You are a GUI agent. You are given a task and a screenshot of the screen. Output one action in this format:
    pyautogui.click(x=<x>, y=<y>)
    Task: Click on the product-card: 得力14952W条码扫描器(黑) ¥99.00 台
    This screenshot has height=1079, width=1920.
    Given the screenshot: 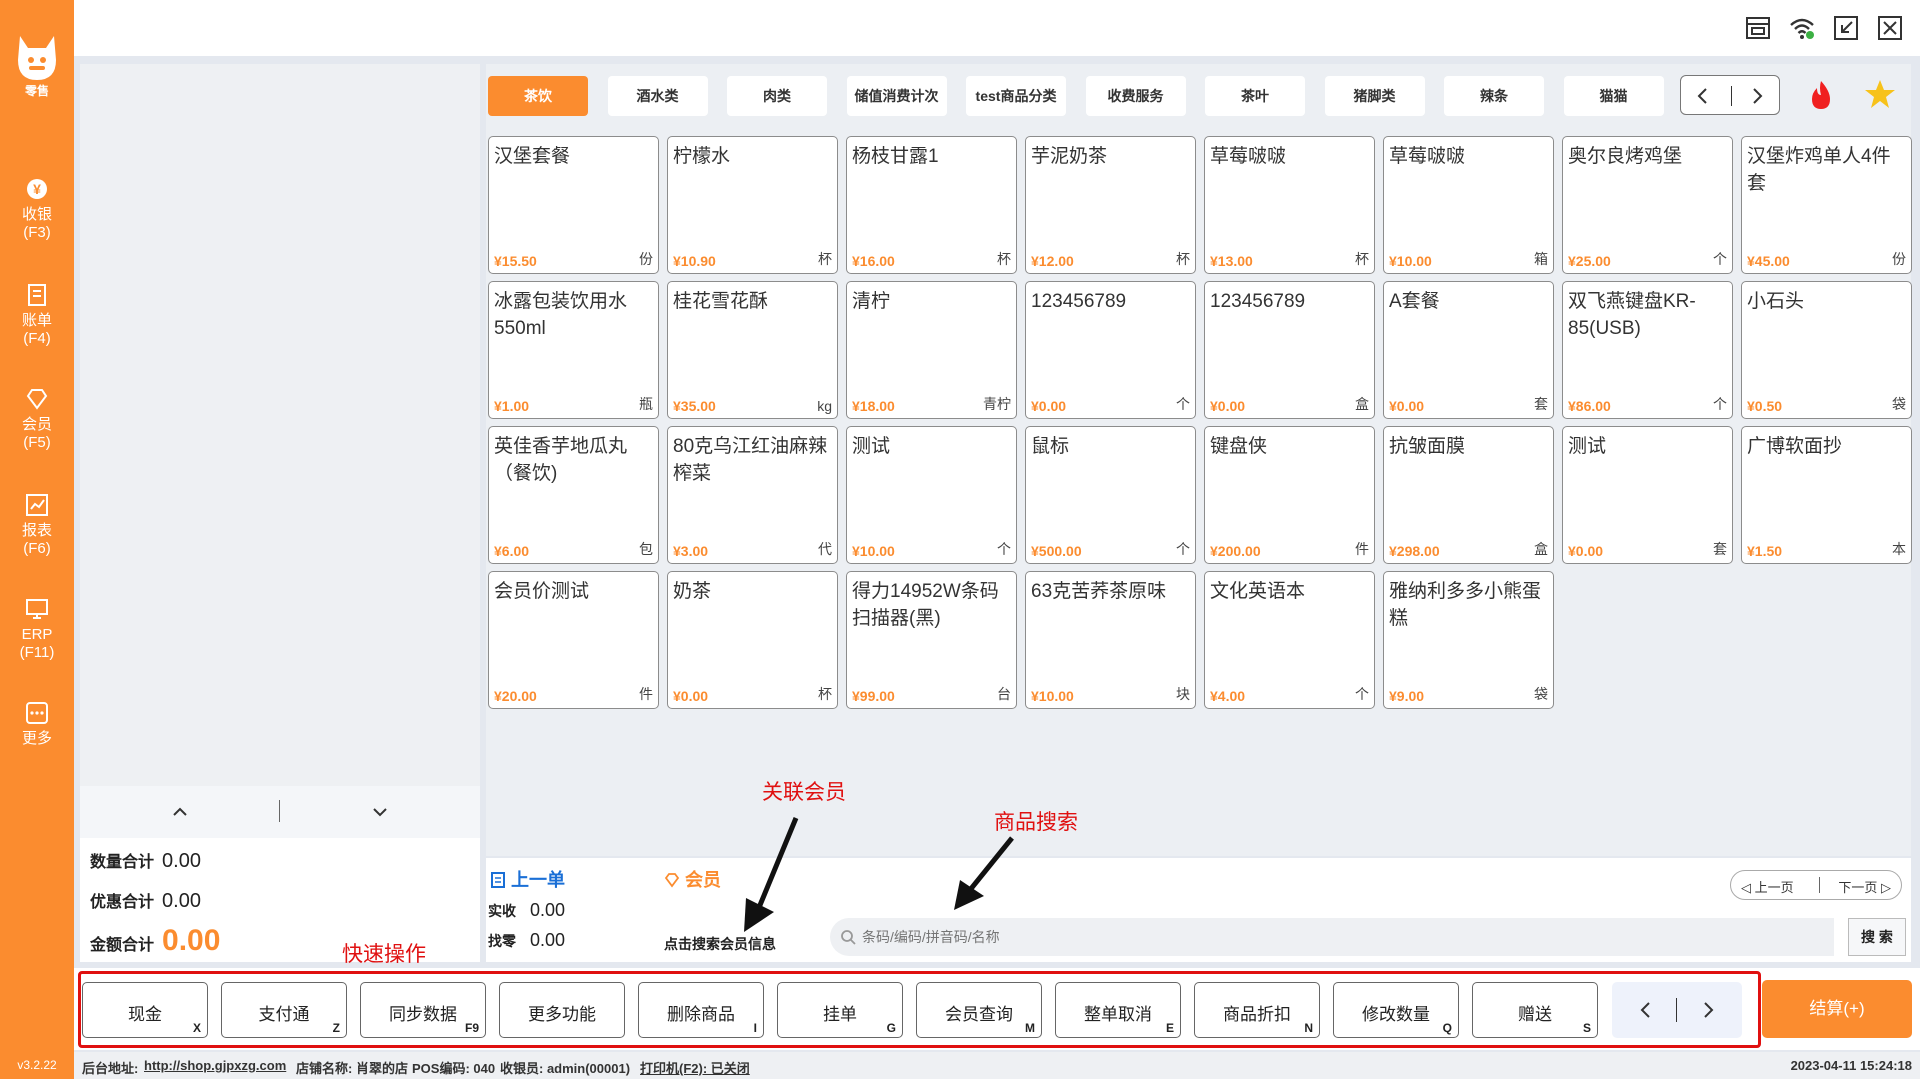 What is the action you would take?
    pyautogui.click(x=931, y=640)
    